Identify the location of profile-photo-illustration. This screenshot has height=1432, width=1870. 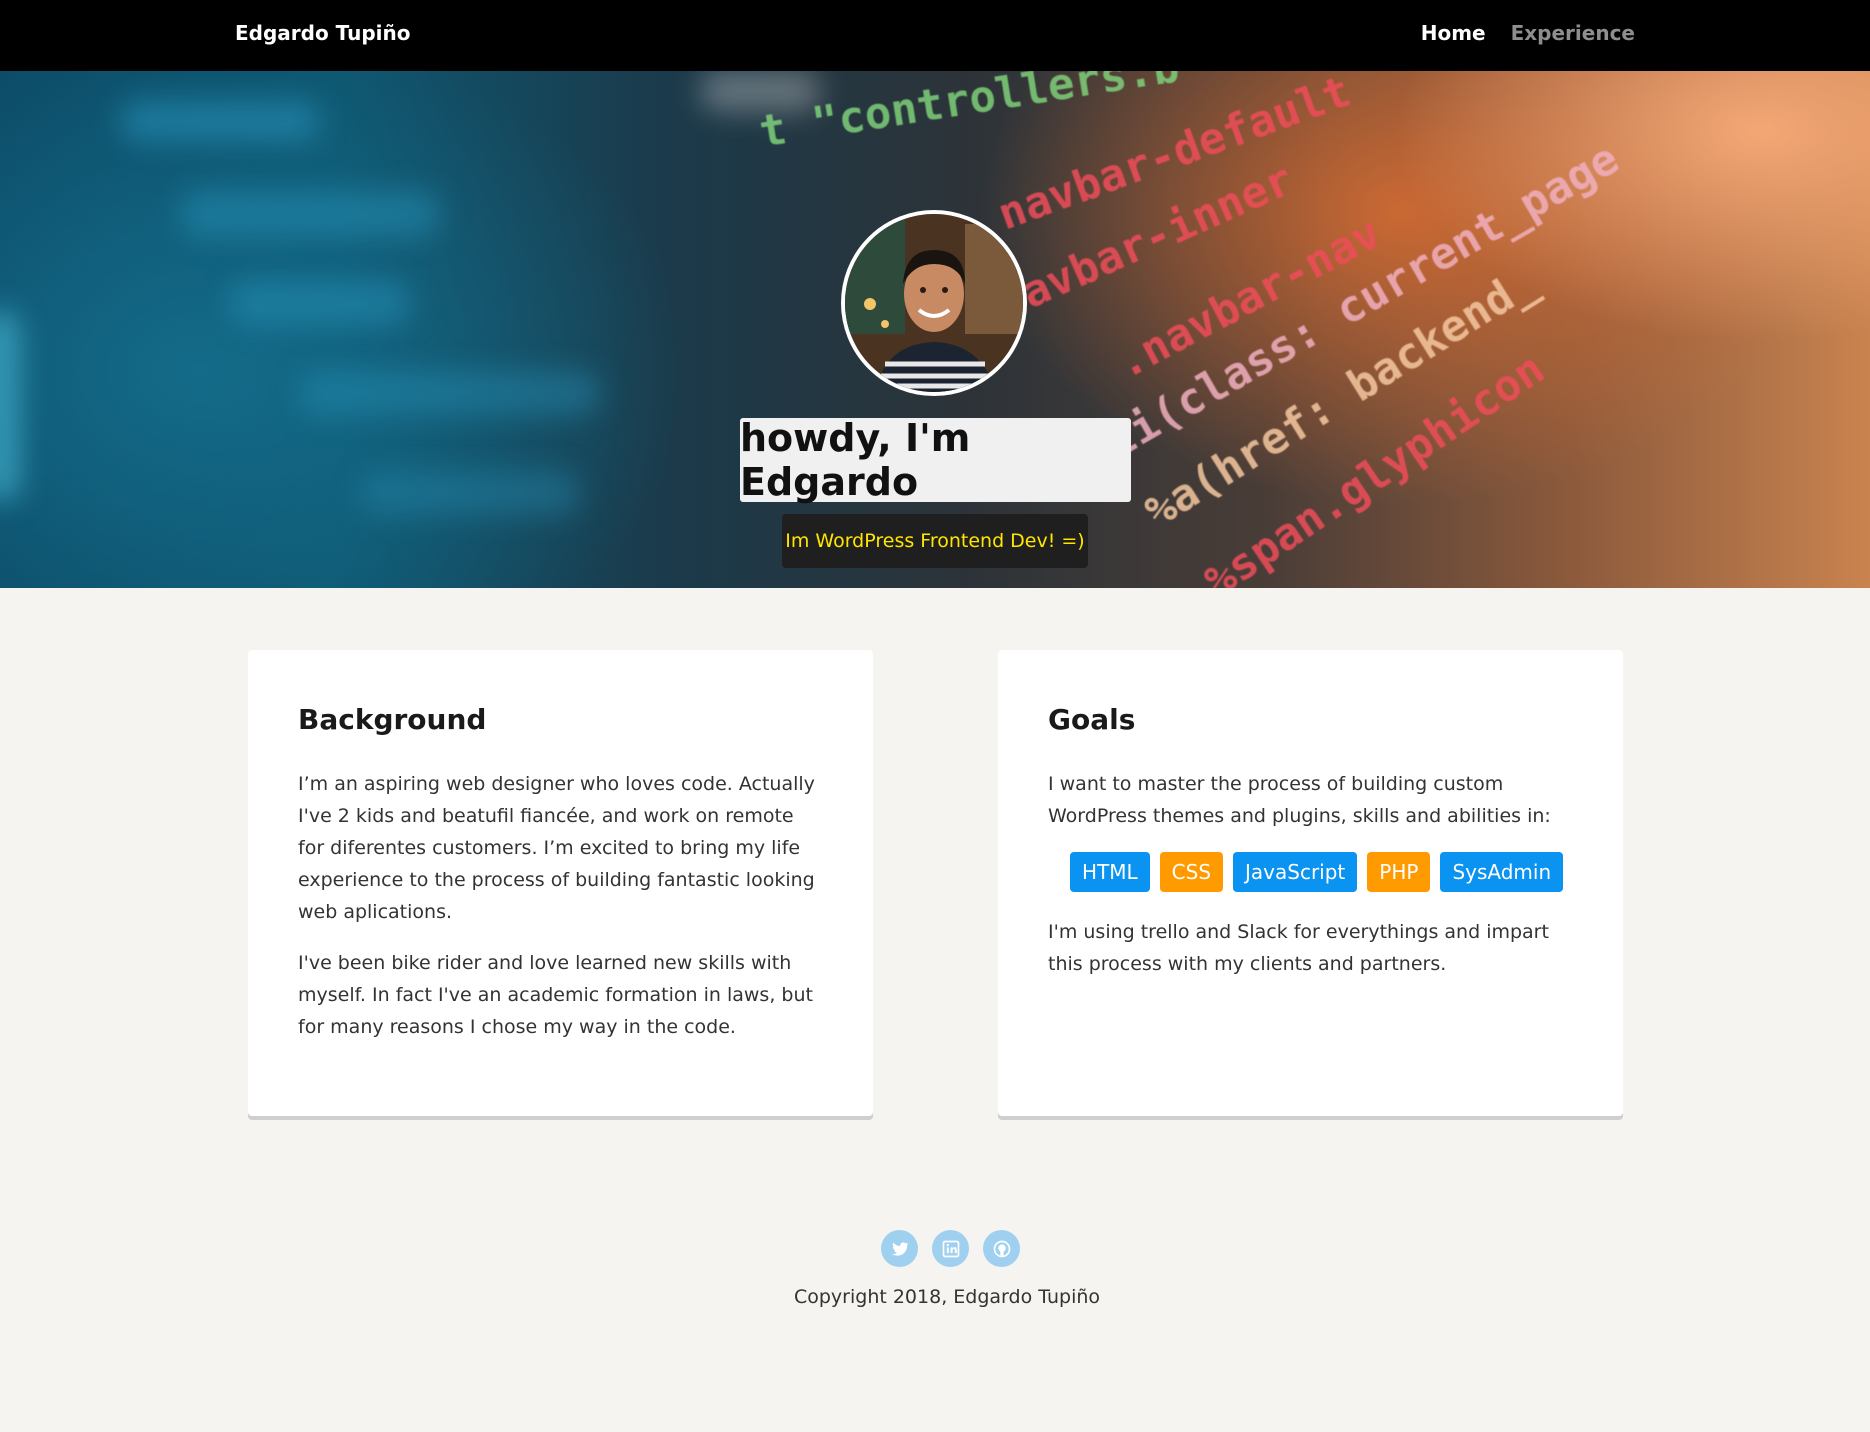
(934, 303).